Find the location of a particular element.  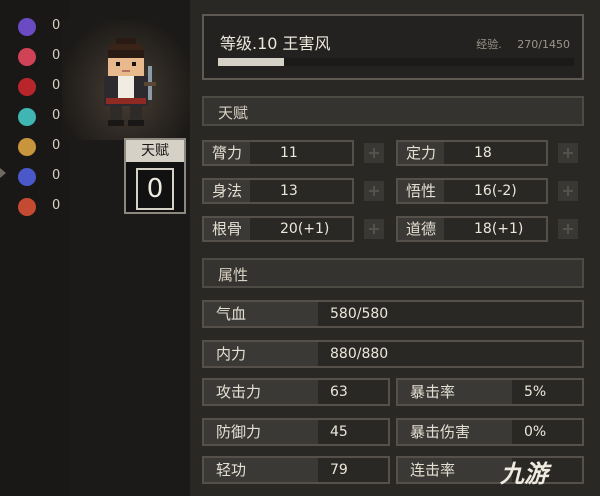

attribute-value: 45 is located at coordinates (339, 432).